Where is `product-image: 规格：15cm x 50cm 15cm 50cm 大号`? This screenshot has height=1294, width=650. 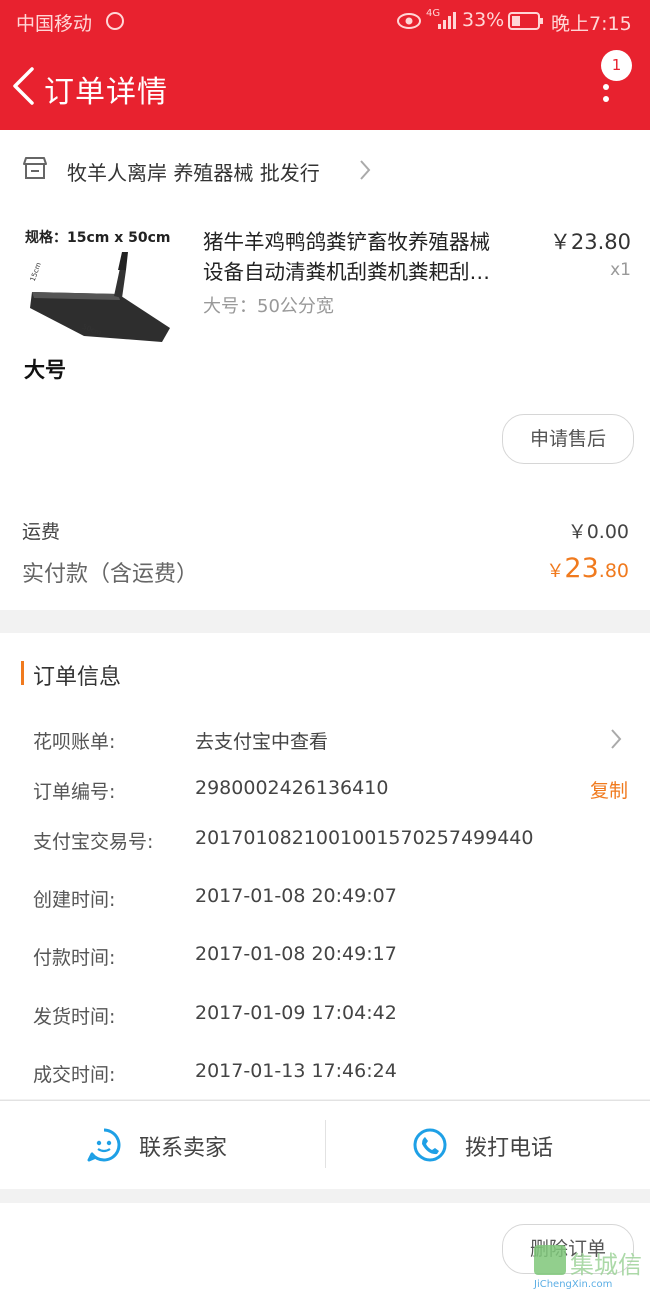
product-image: 规格：15cm x 50cm 15cm 50cm 大号 is located at coordinates (101, 302).